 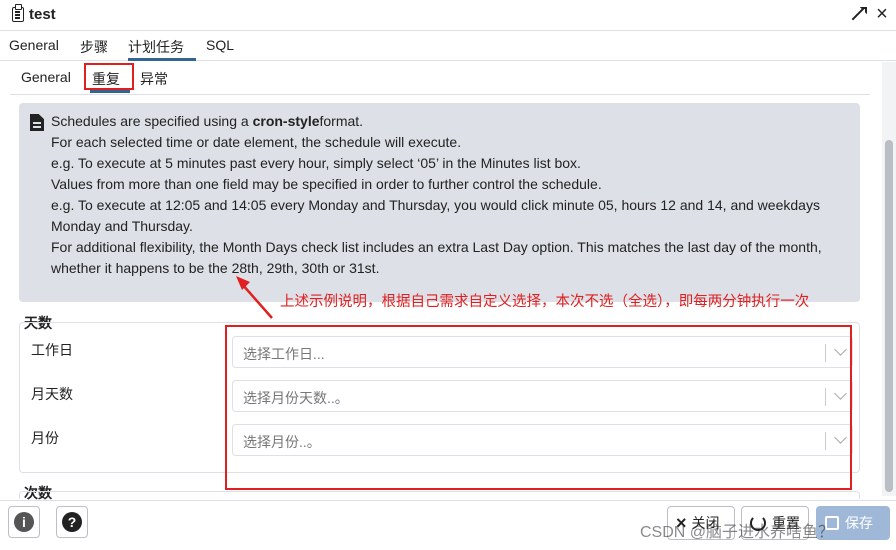 I want to click on info-icon: i, so click(x=24, y=522).